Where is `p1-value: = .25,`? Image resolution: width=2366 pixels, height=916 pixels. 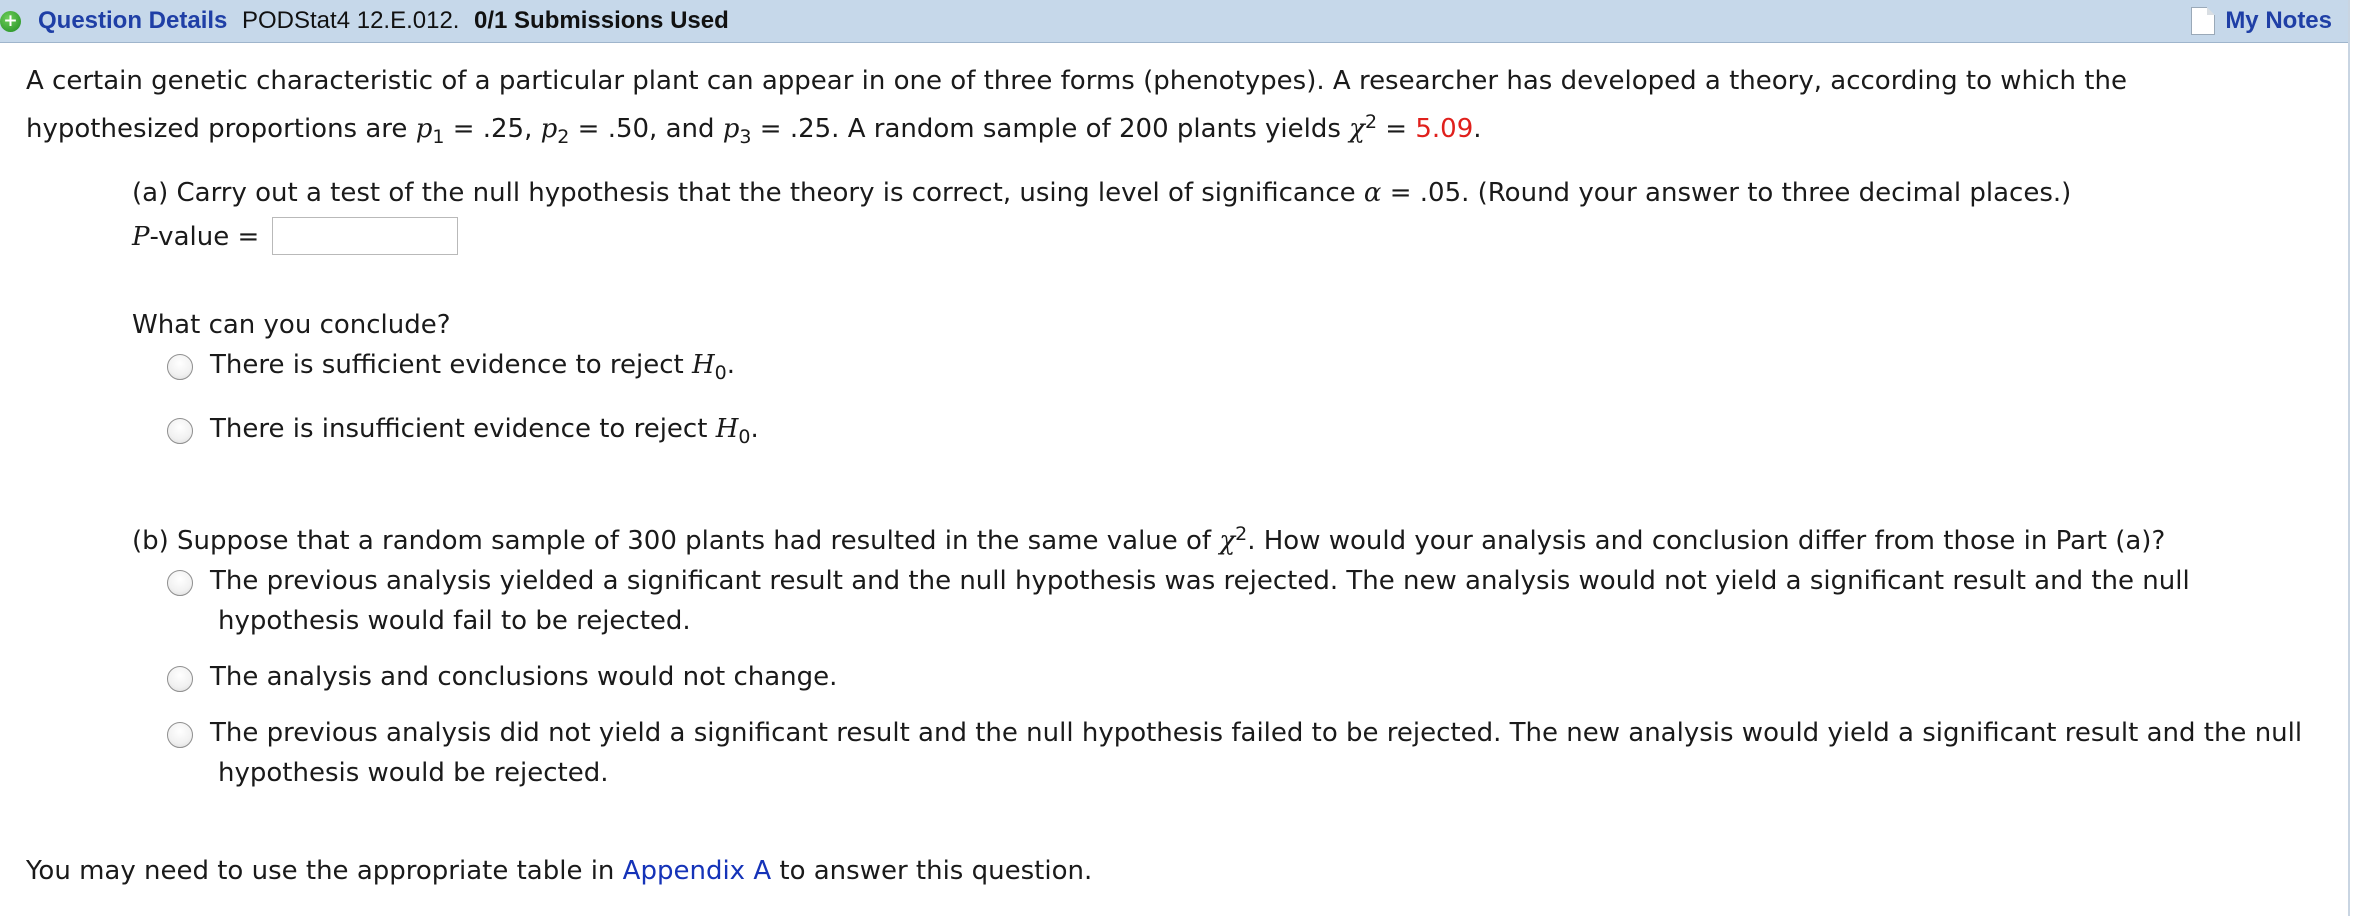
p1-value: = .25, is located at coordinates (488, 129).